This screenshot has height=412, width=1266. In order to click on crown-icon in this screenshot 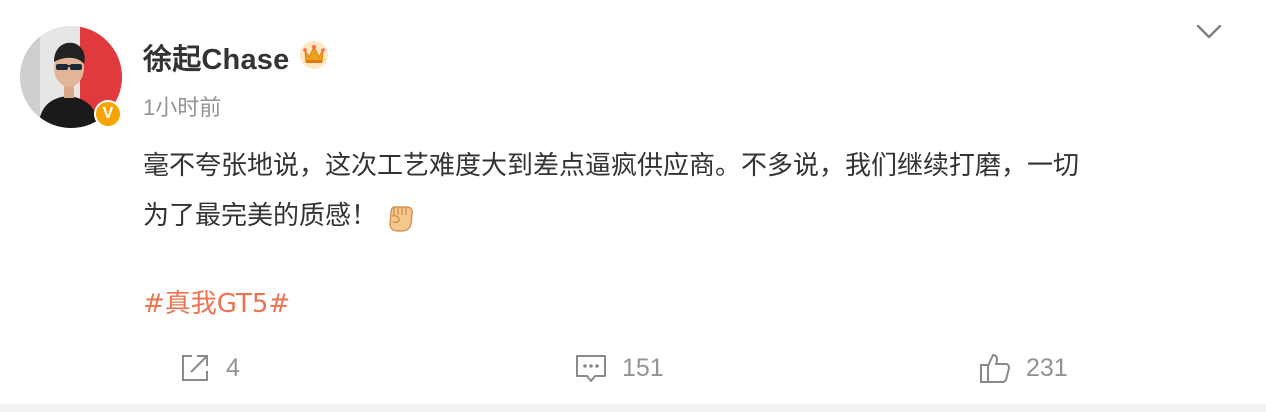, I will do `click(314, 54)`.